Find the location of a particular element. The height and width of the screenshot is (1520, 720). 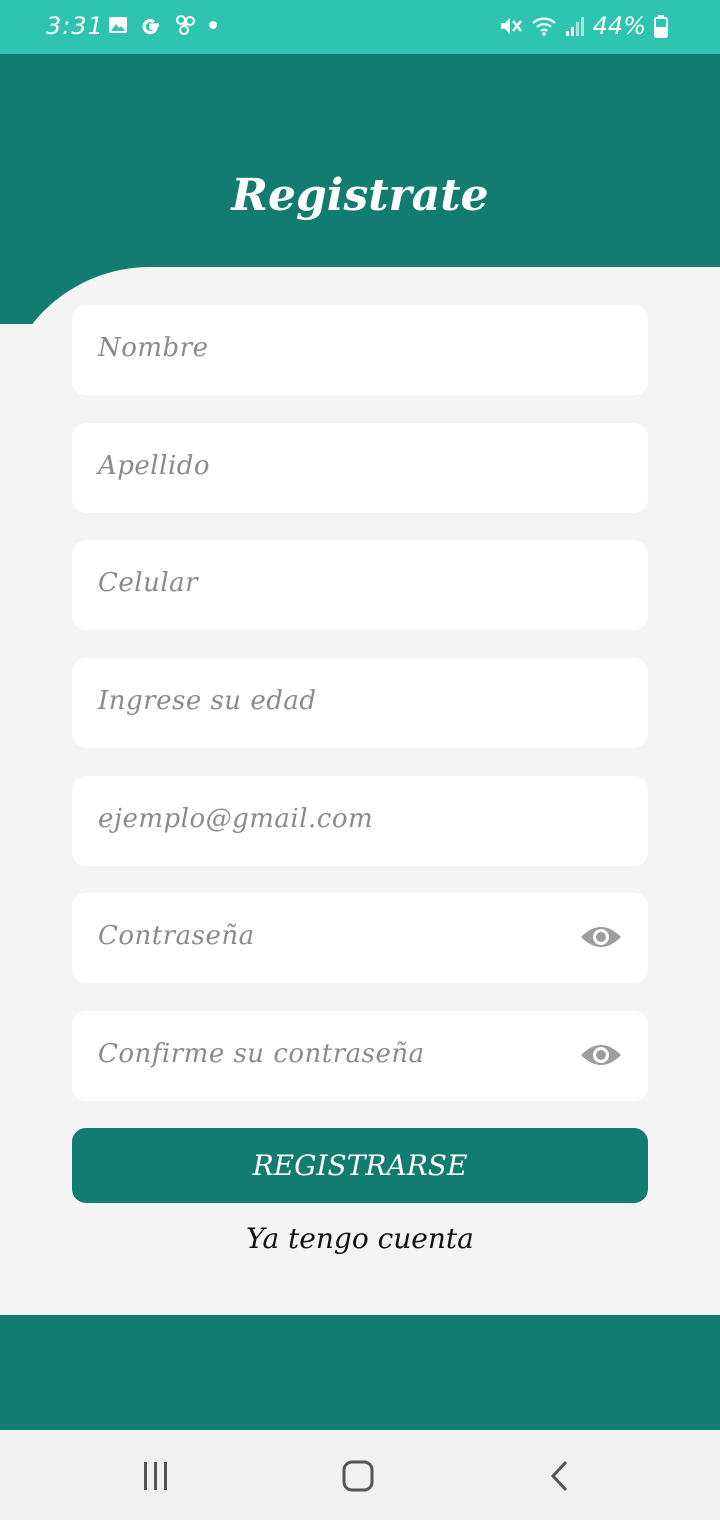

status-time: 3:31 is located at coordinates (75, 26).